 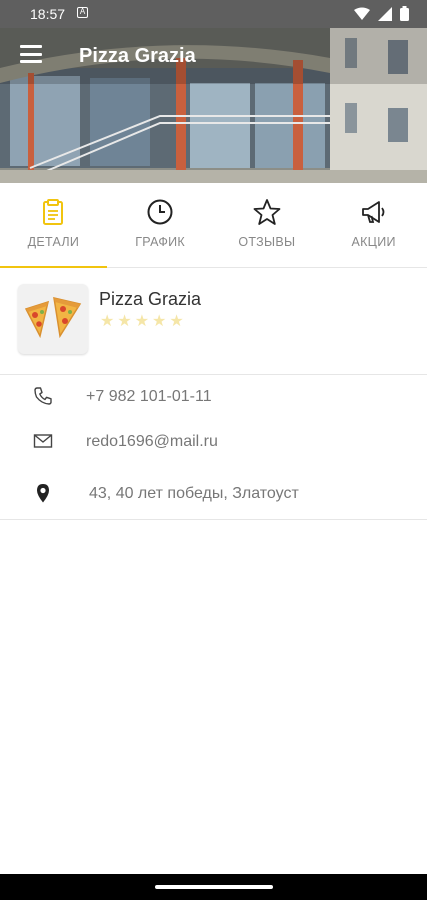 What do you see at coordinates (160, 242) in the screenshot?
I see `tab-label: ГРАФИК` at bounding box center [160, 242].